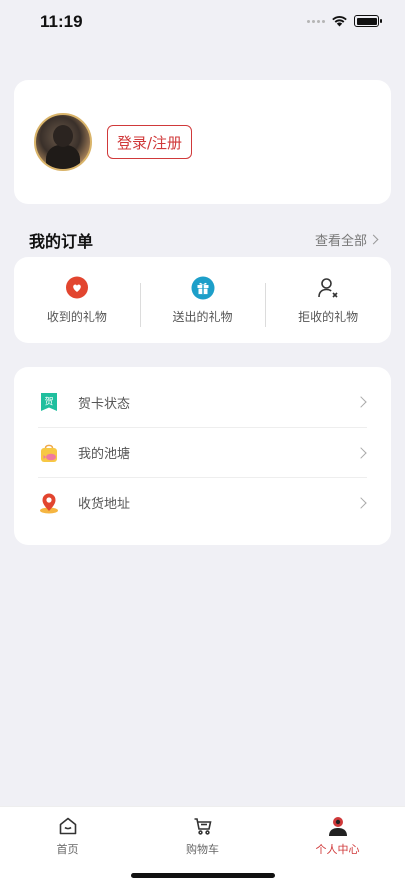 The width and height of the screenshot is (405, 887). I want to click on menu-item-label: 贺卡状态, so click(104, 404).